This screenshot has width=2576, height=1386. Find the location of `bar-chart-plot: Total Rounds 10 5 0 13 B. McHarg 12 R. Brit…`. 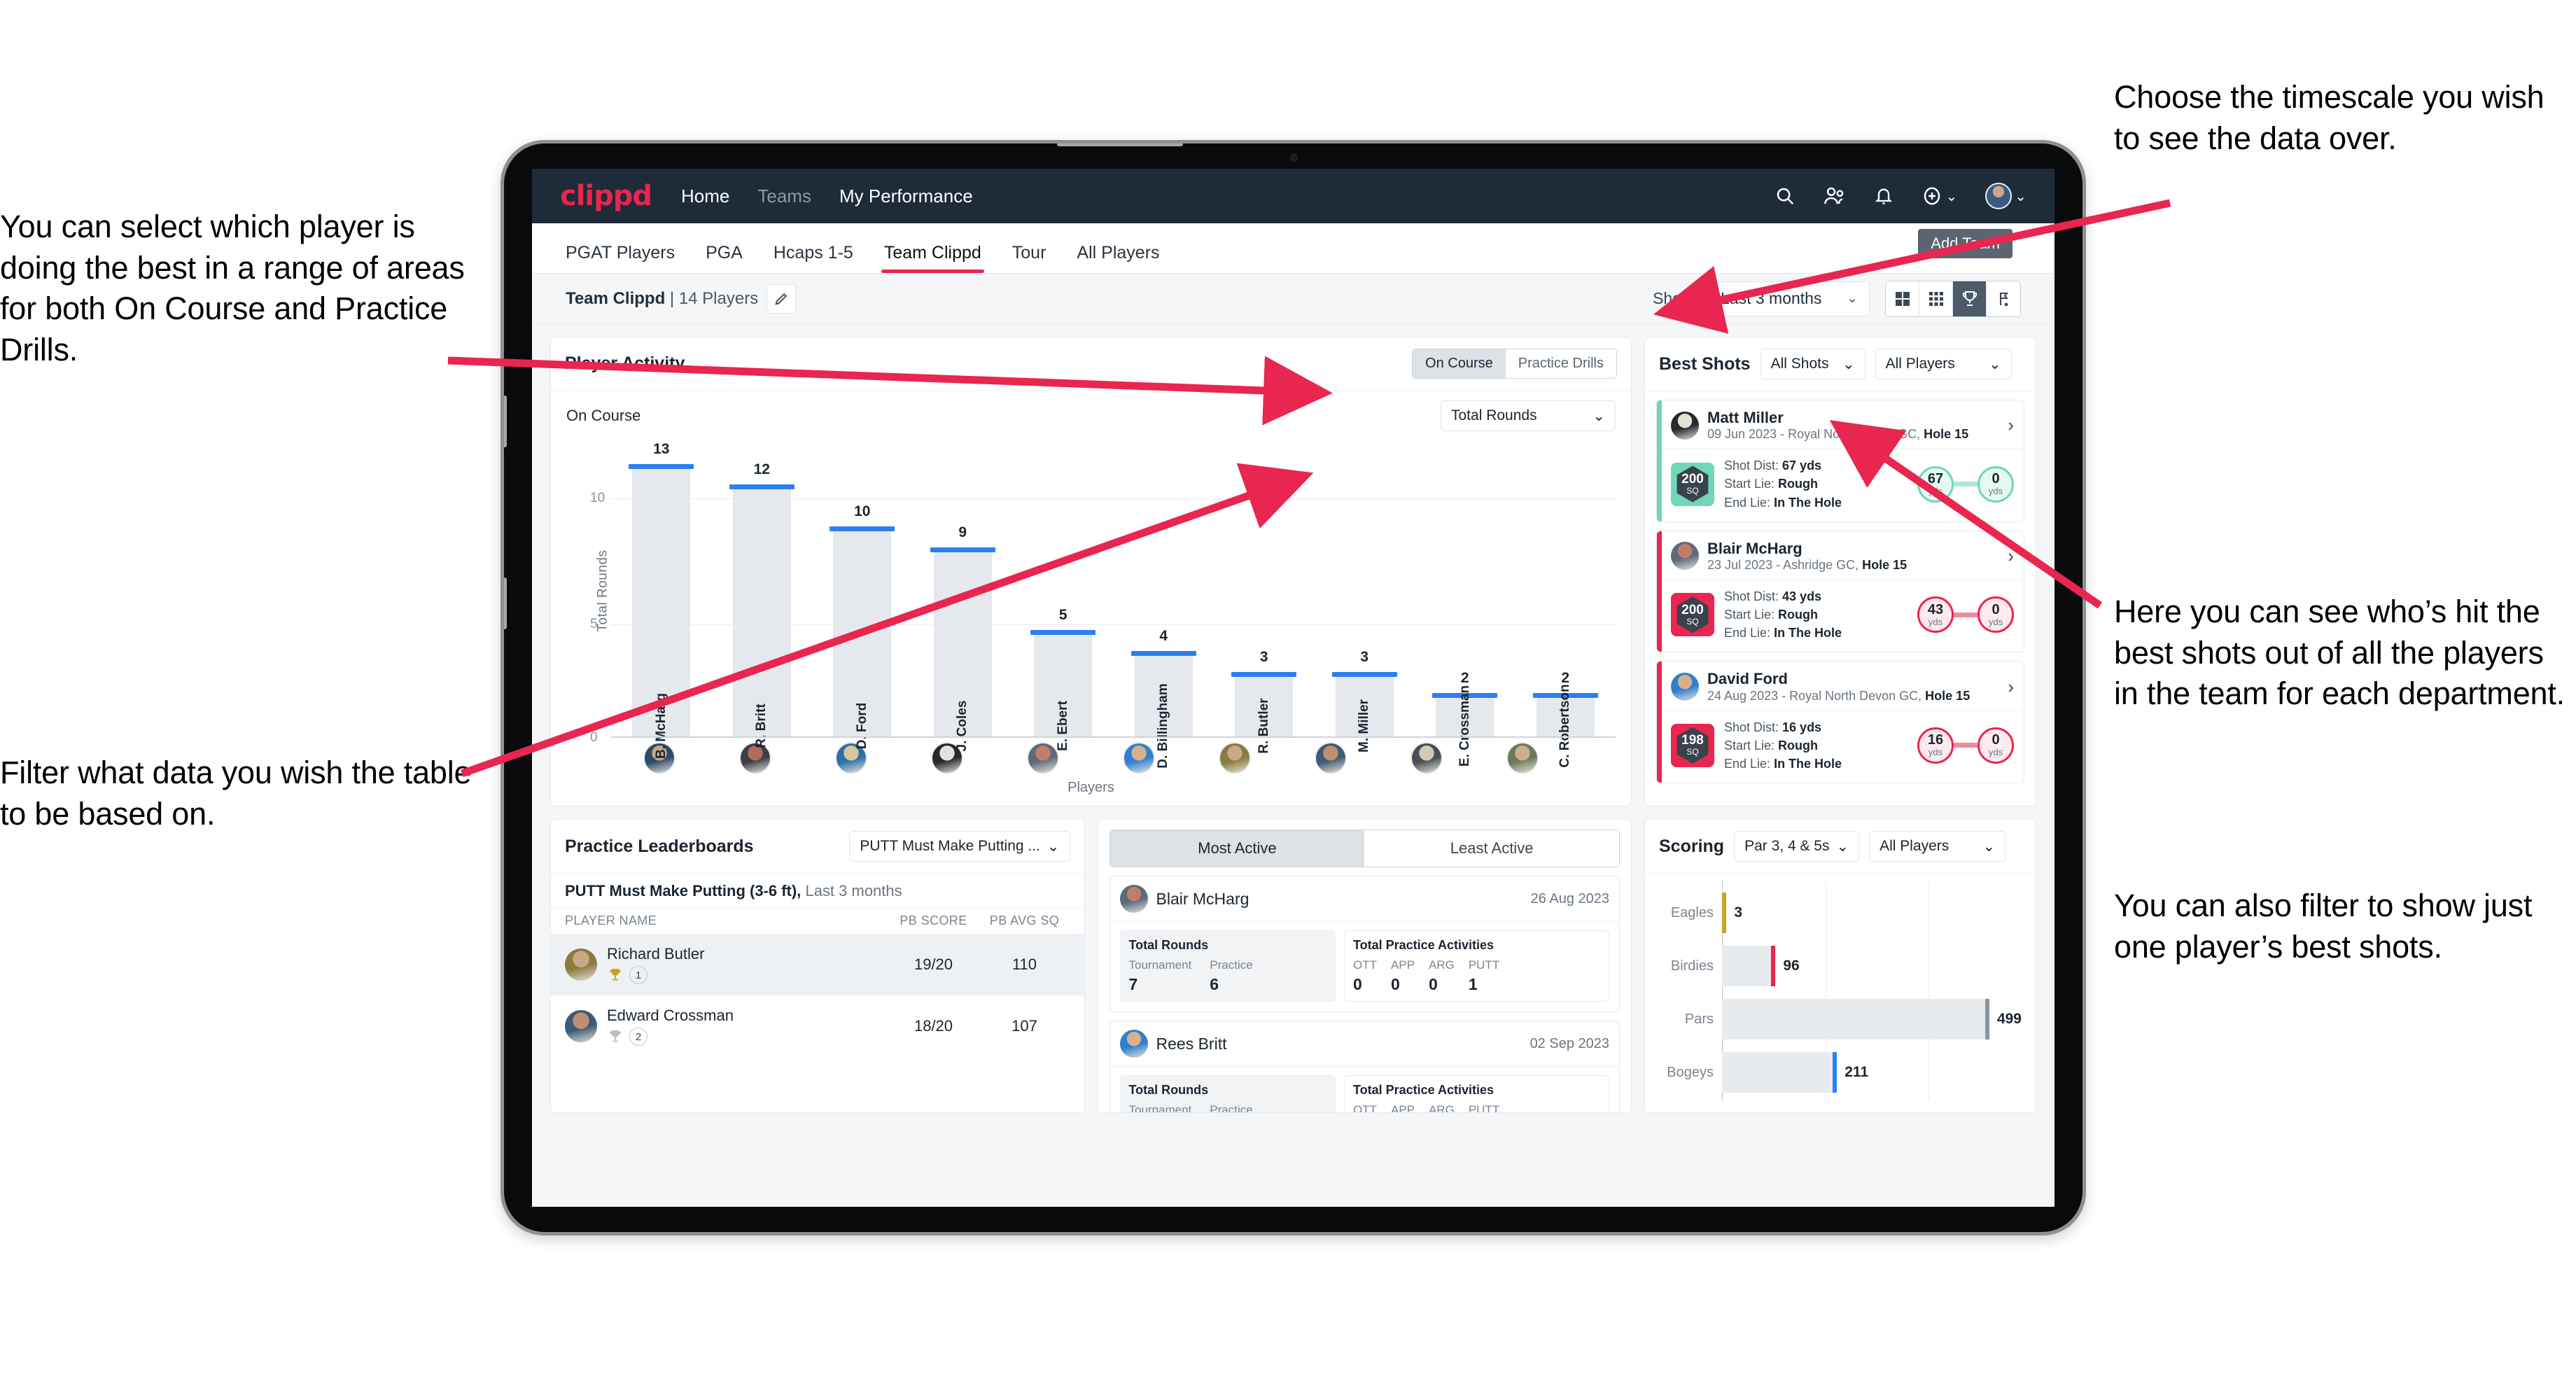

bar-chart-plot: Total Rounds 10 5 0 13 B. McHarg 12 R. Brit… is located at coordinates (1091, 604).